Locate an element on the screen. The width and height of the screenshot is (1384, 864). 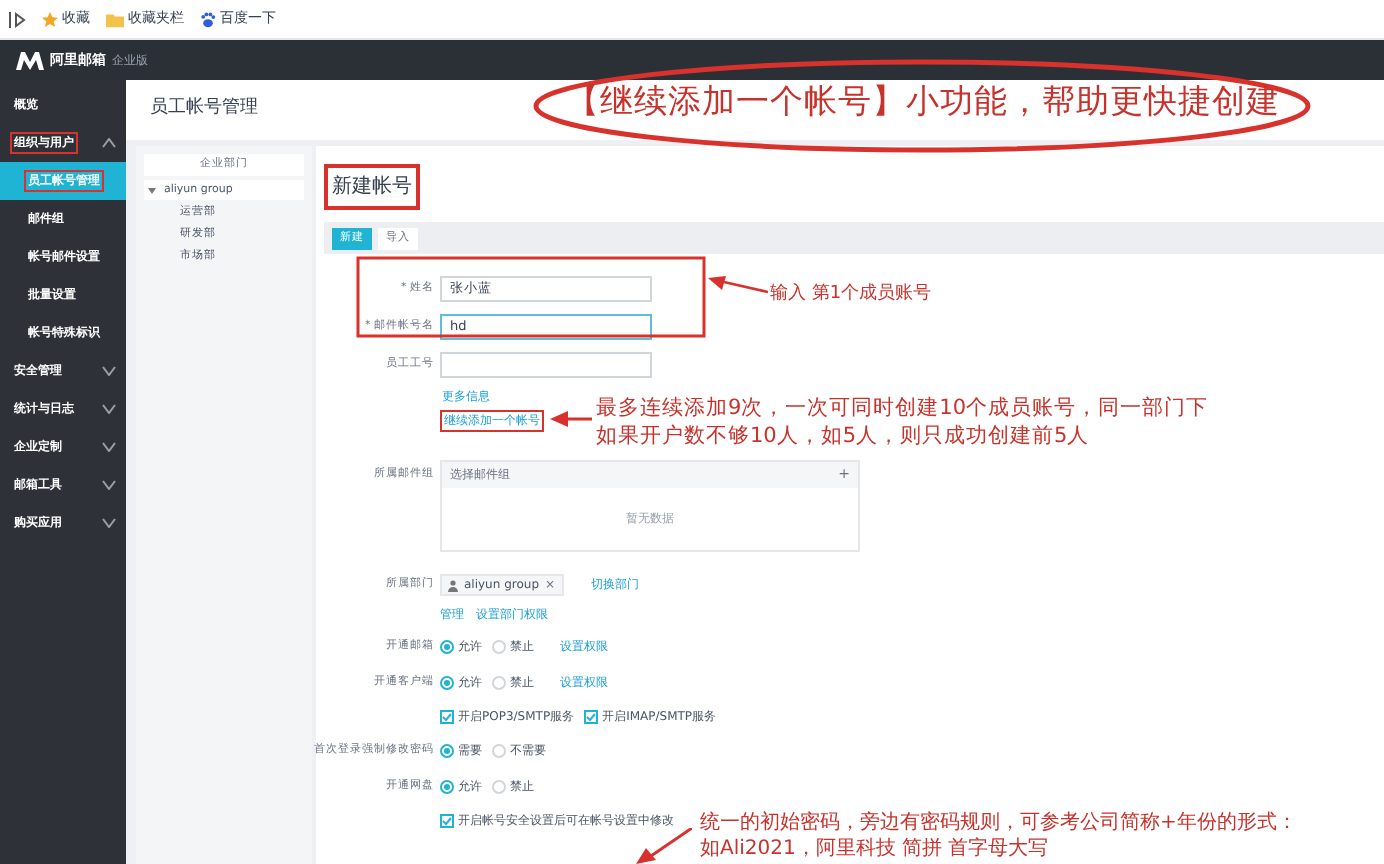
annotation-note: 输入 第1个成员账号 is located at coordinates (851, 295).